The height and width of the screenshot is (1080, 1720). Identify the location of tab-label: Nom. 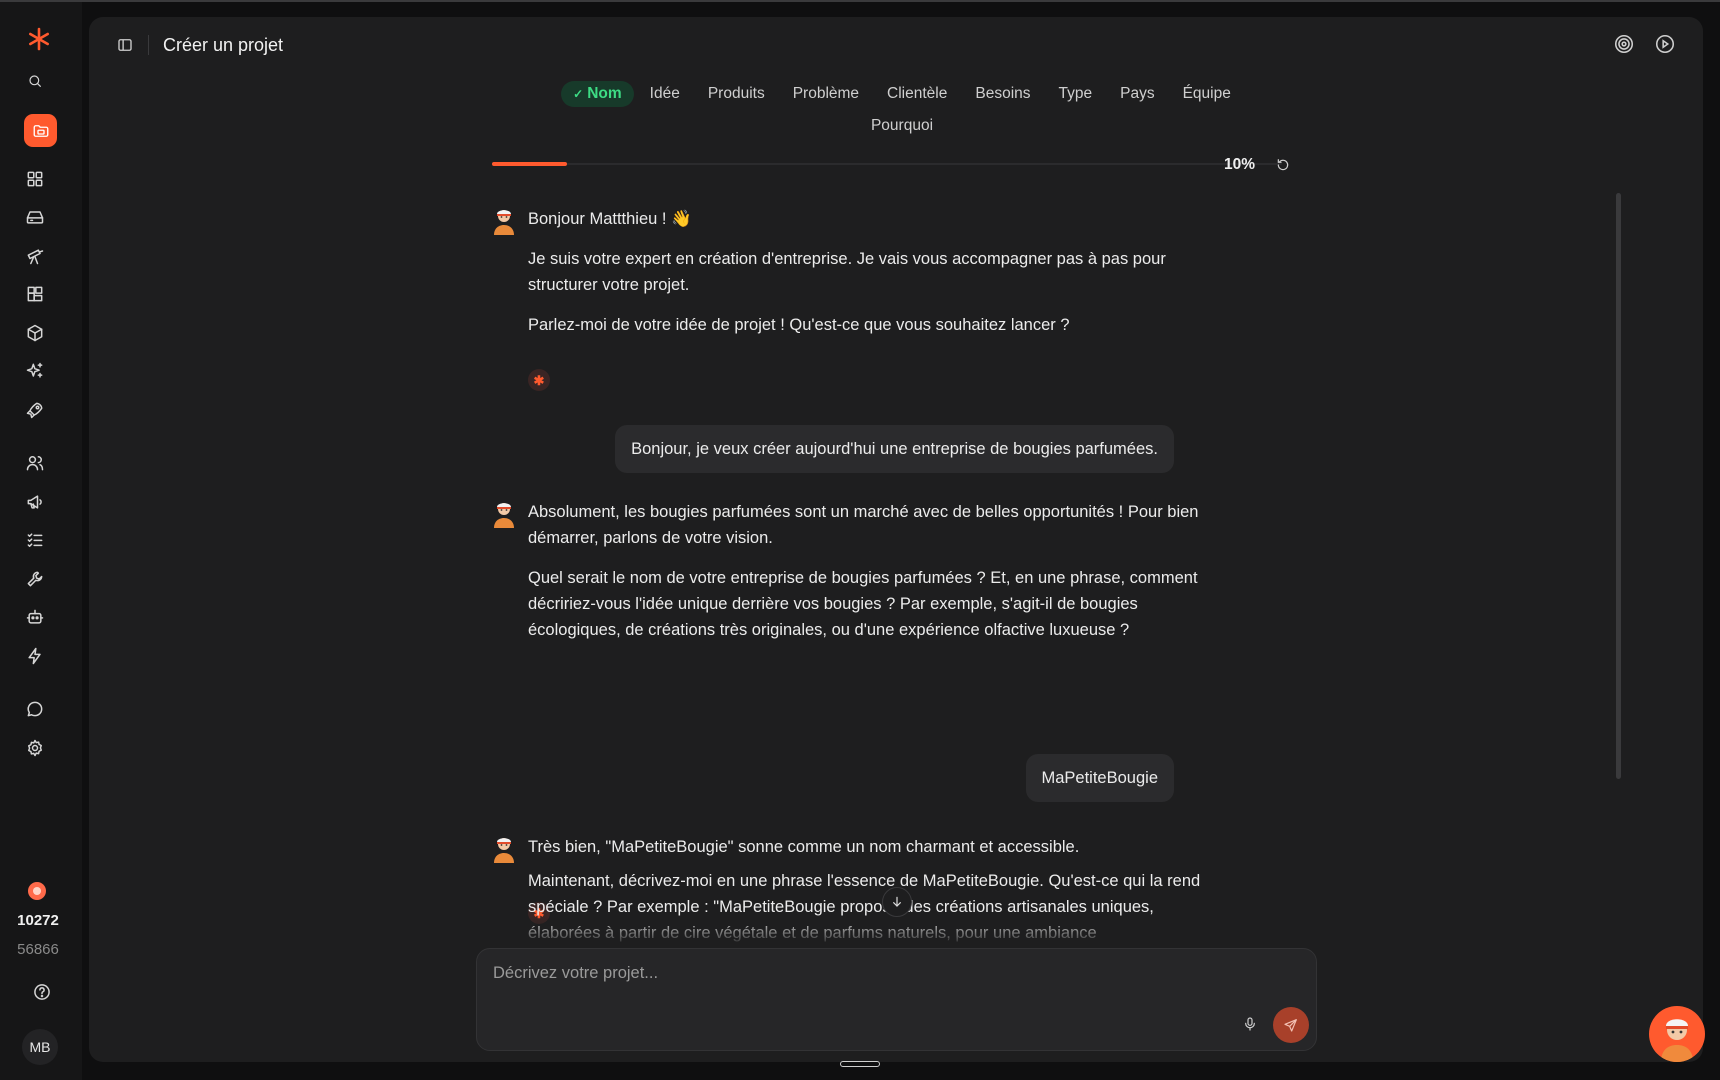
(604, 93).